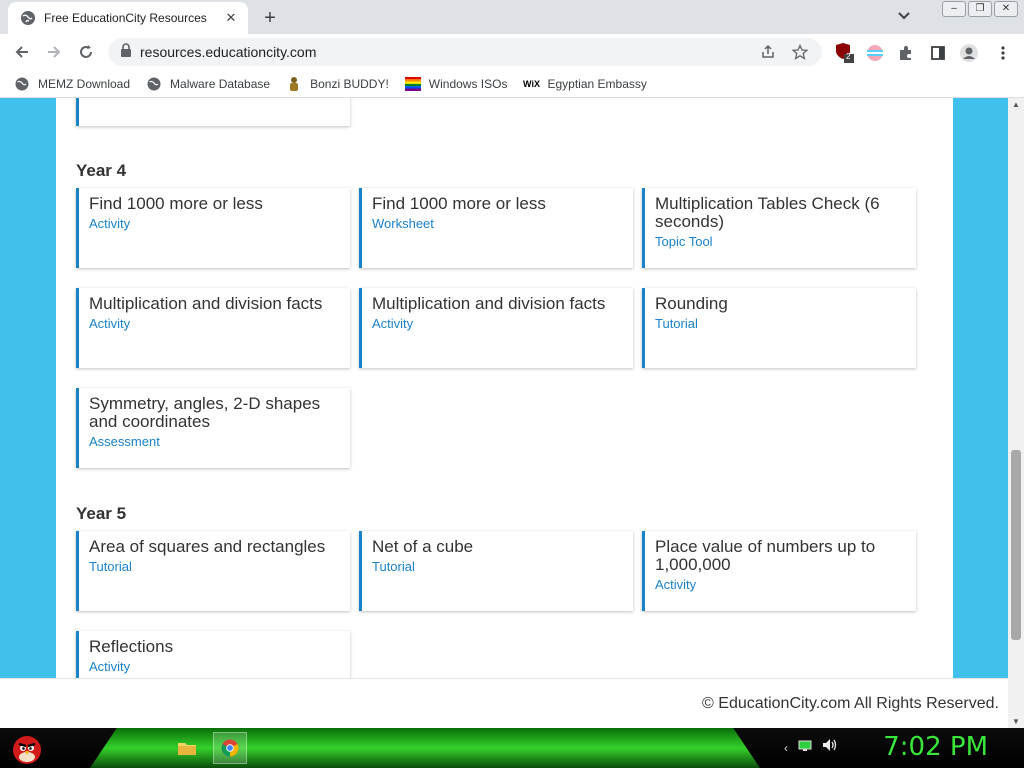  What do you see at coordinates (131, 646) in the screenshot?
I see `card-title: Reflections` at bounding box center [131, 646].